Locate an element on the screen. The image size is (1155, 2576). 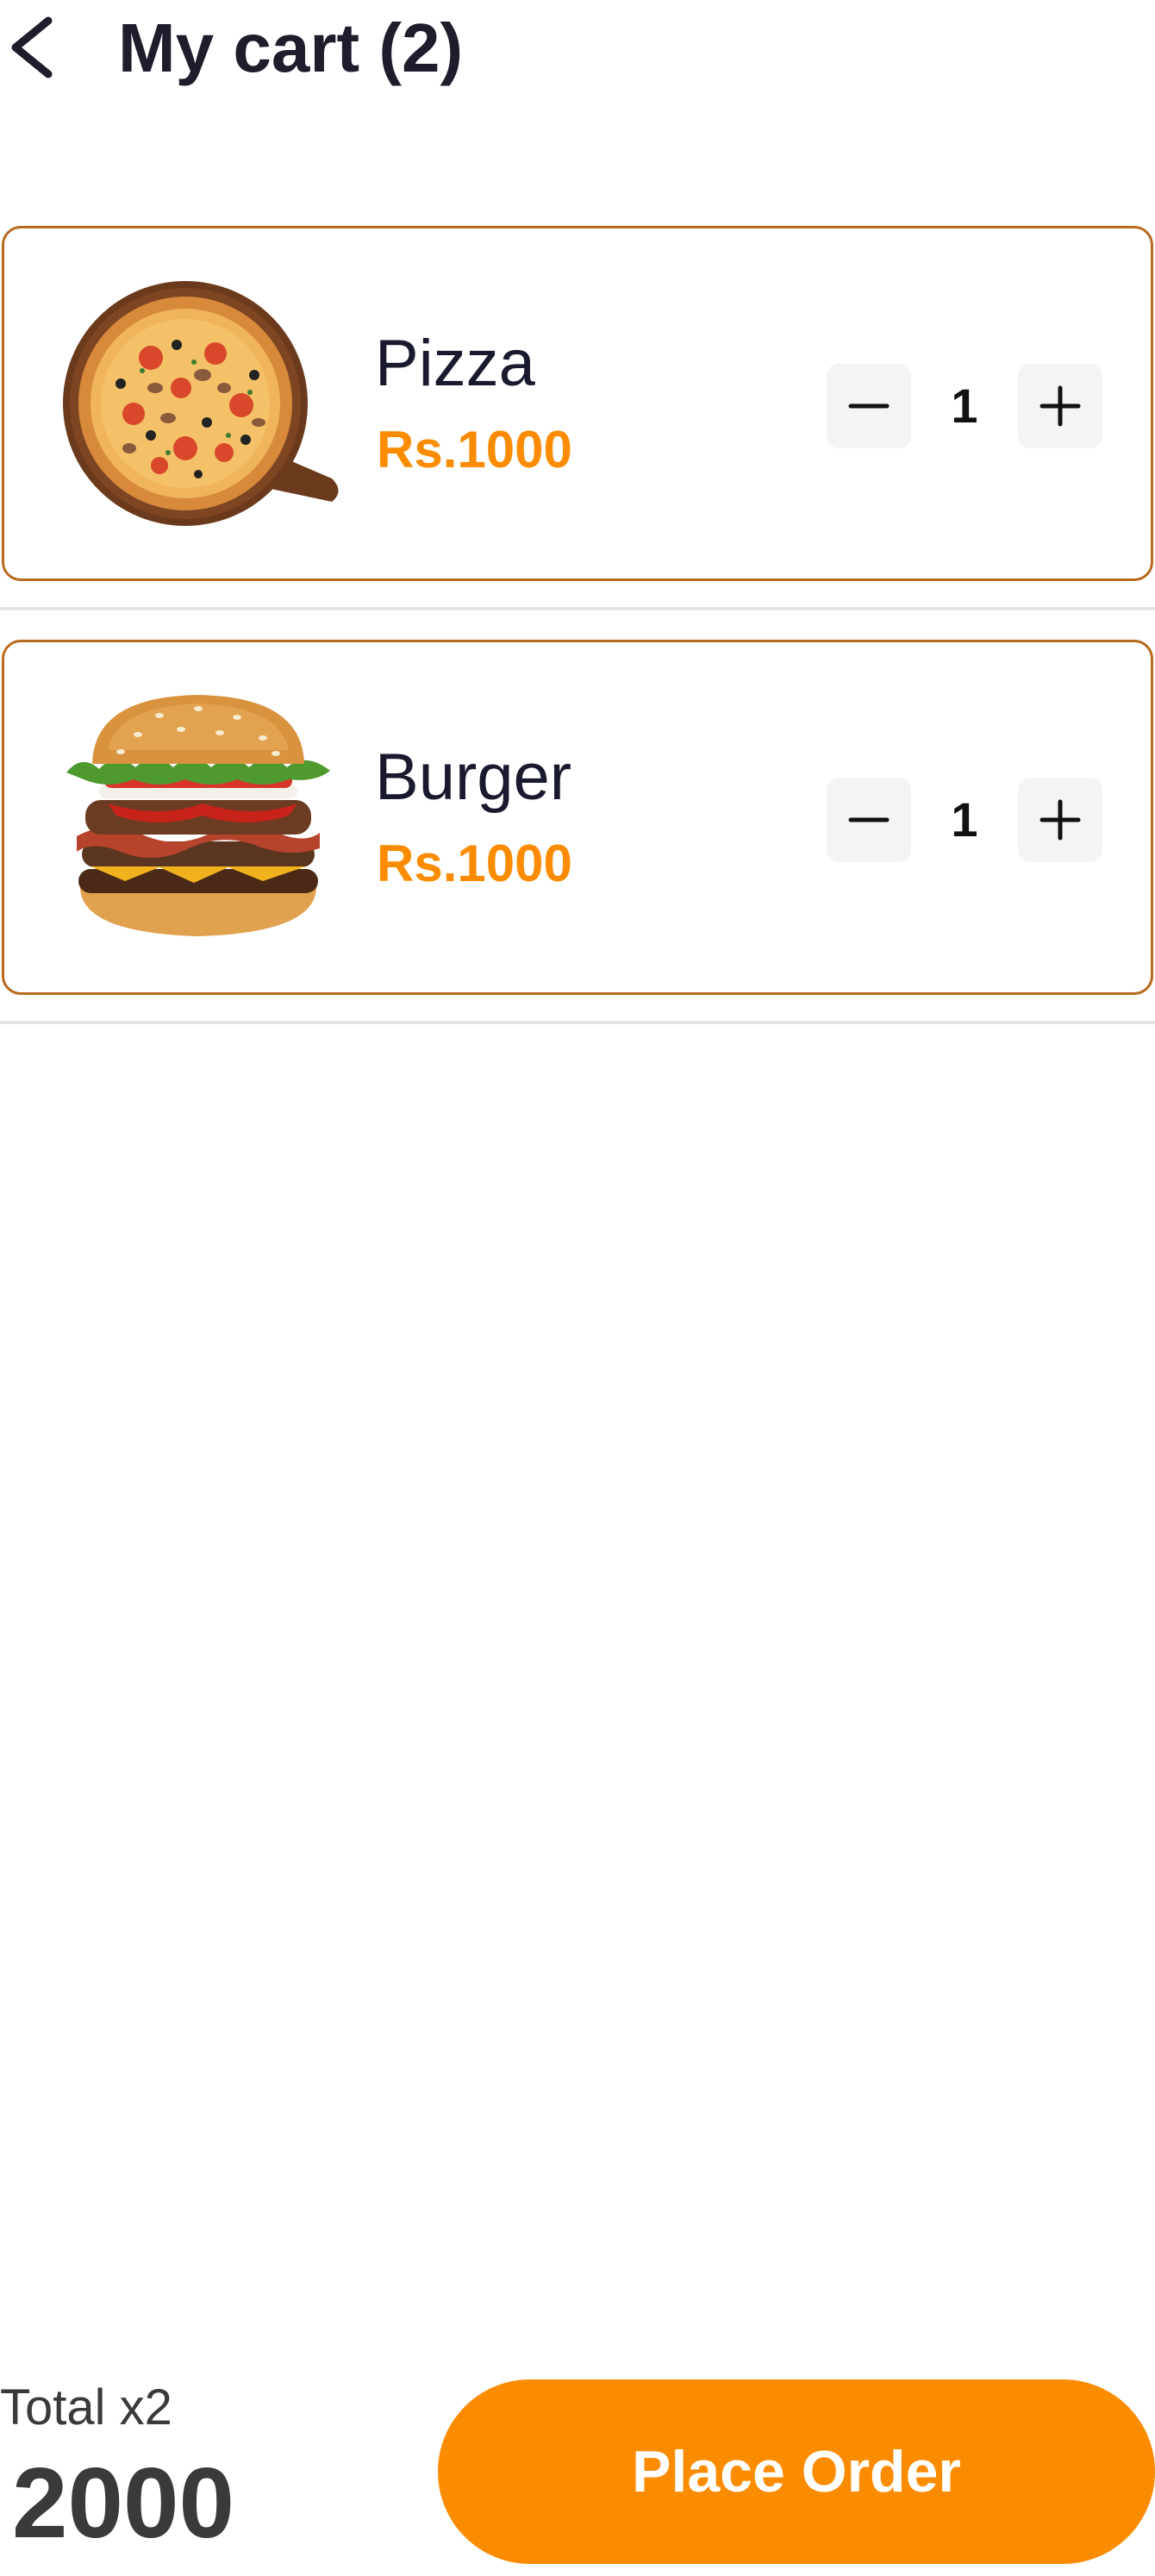
chevron-left-icon is located at coordinates (32, 47).